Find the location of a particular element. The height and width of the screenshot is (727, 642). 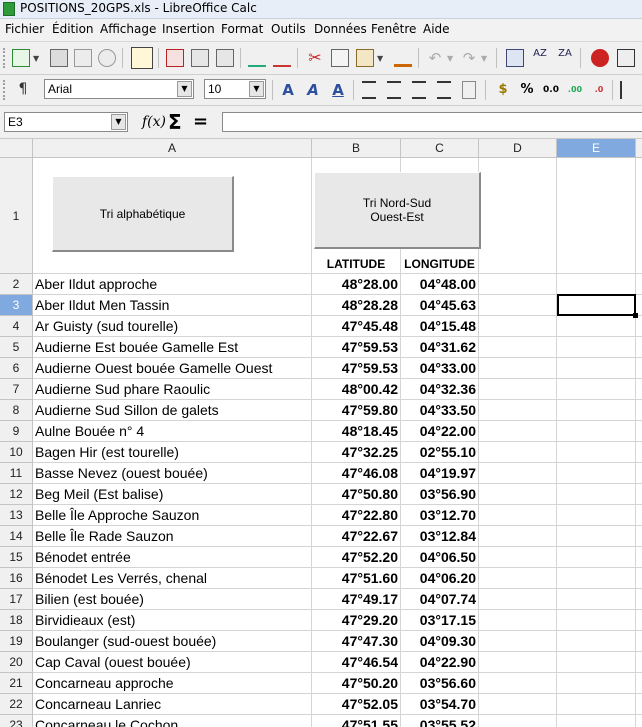

cell-d4 is located at coordinates (518, 326).